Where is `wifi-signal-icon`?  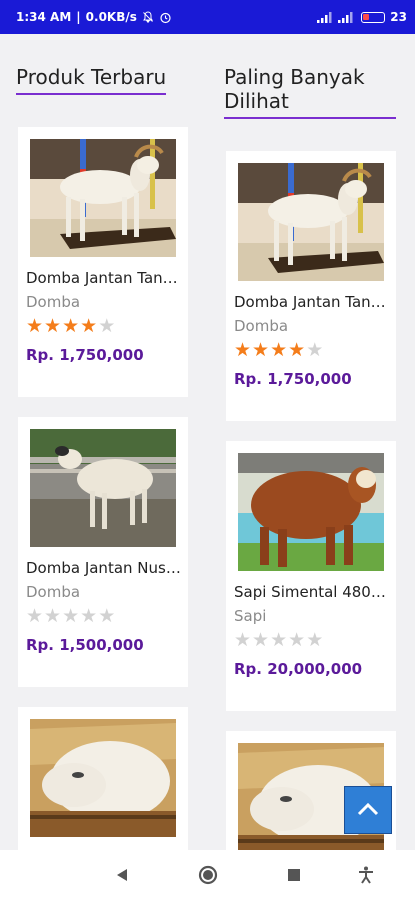 wifi-signal-icon is located at coordinates (347, 17).